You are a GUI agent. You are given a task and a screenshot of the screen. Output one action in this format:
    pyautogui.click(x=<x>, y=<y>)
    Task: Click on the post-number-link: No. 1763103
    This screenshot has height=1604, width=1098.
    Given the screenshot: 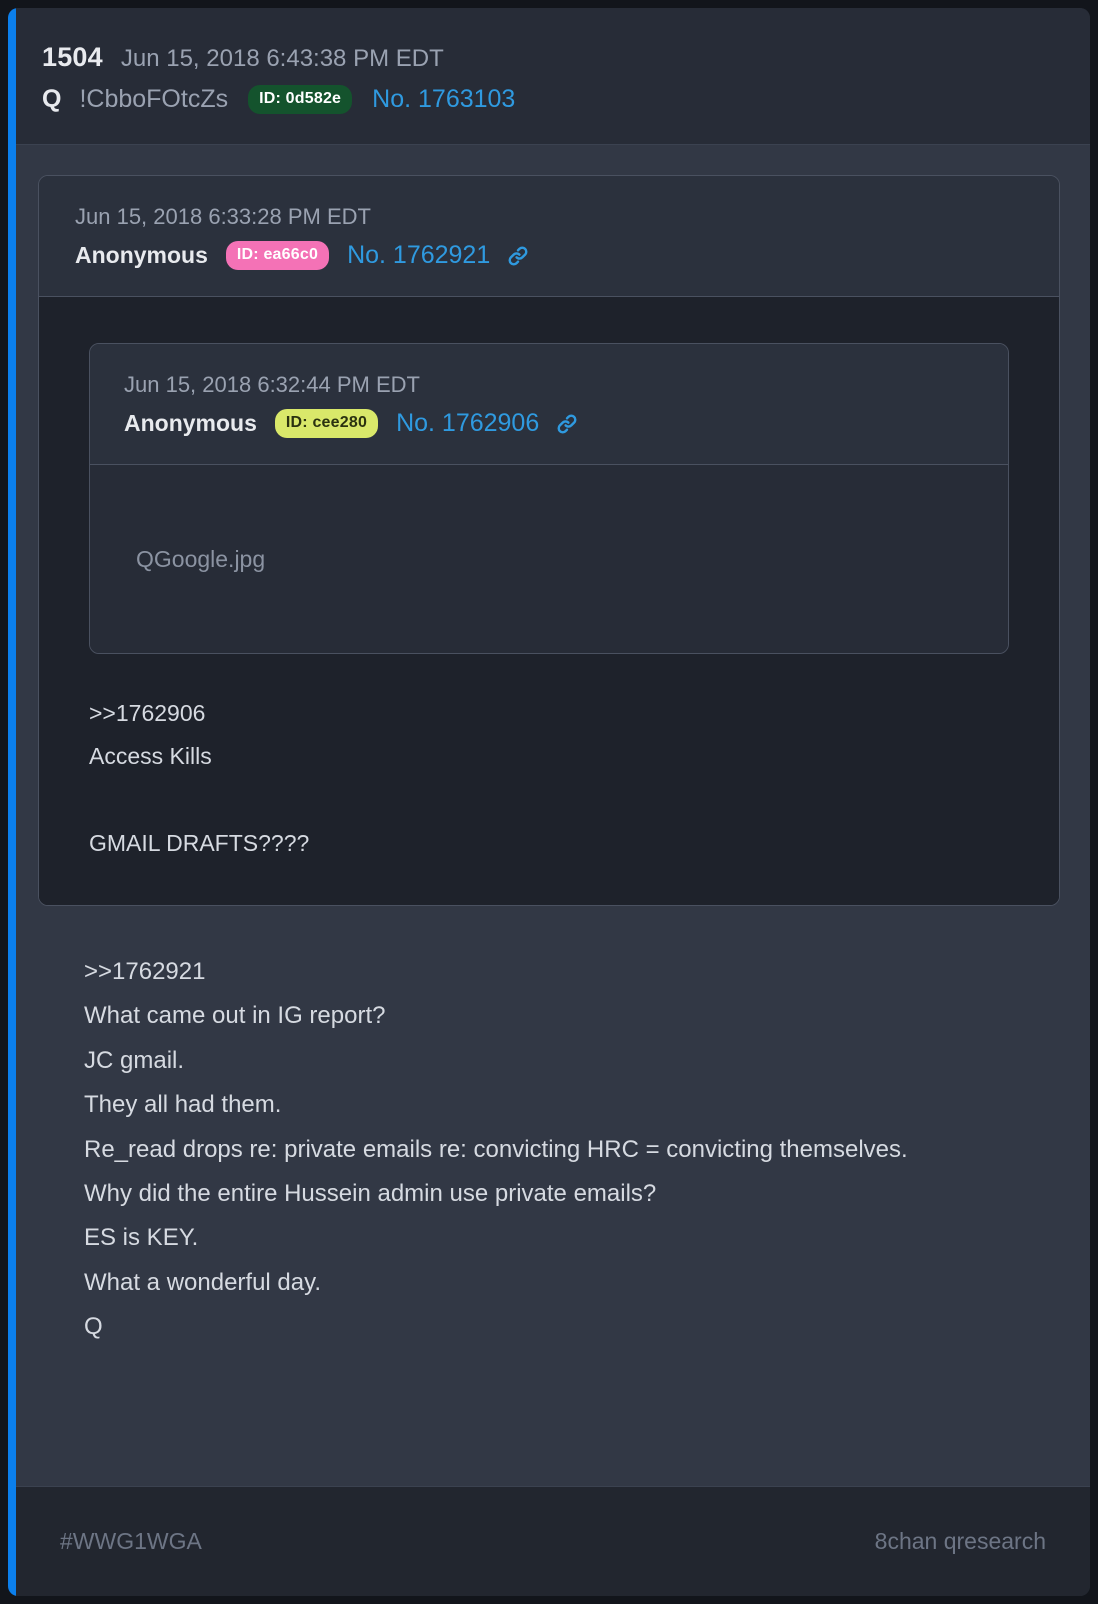 What is the action you would take?
    pyautogui.click(x=443, y=99)
    